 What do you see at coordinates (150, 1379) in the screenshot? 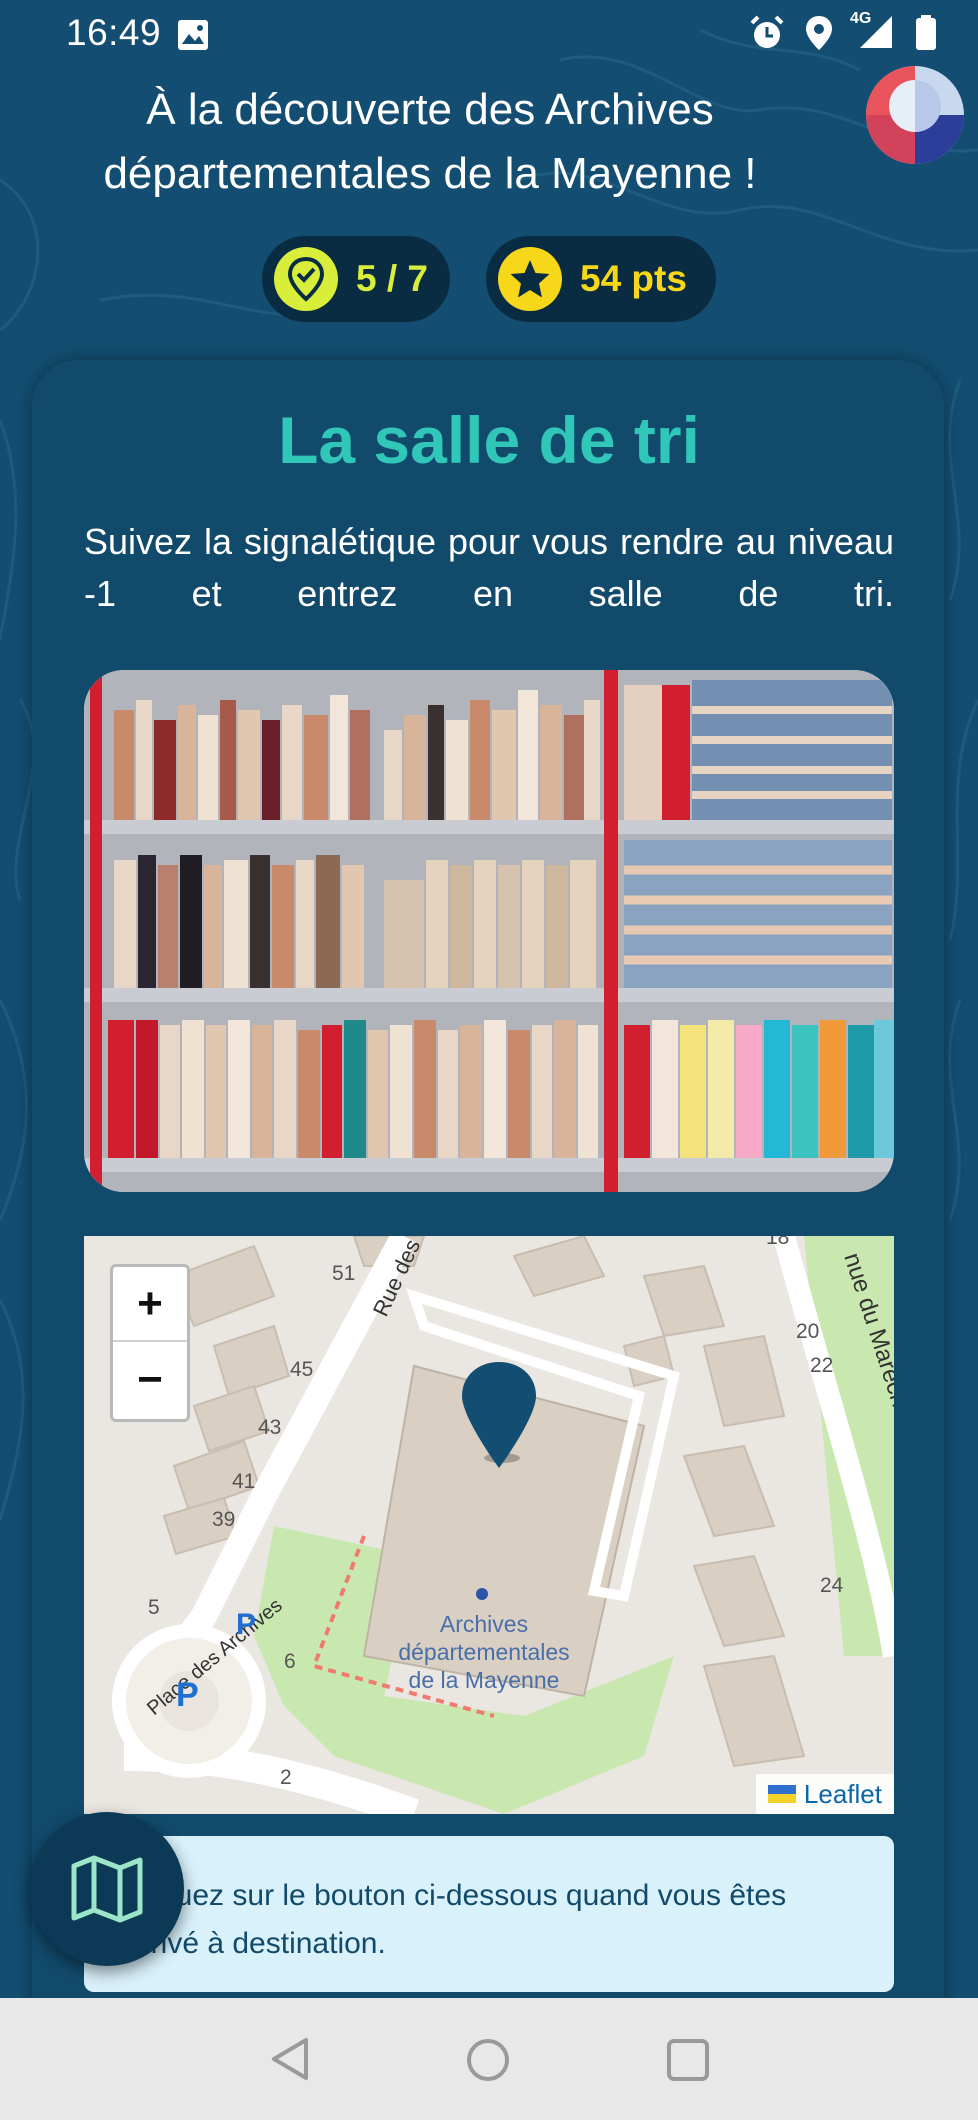
I see `zoom-out-button: −` at bounding box center [150, 1379].